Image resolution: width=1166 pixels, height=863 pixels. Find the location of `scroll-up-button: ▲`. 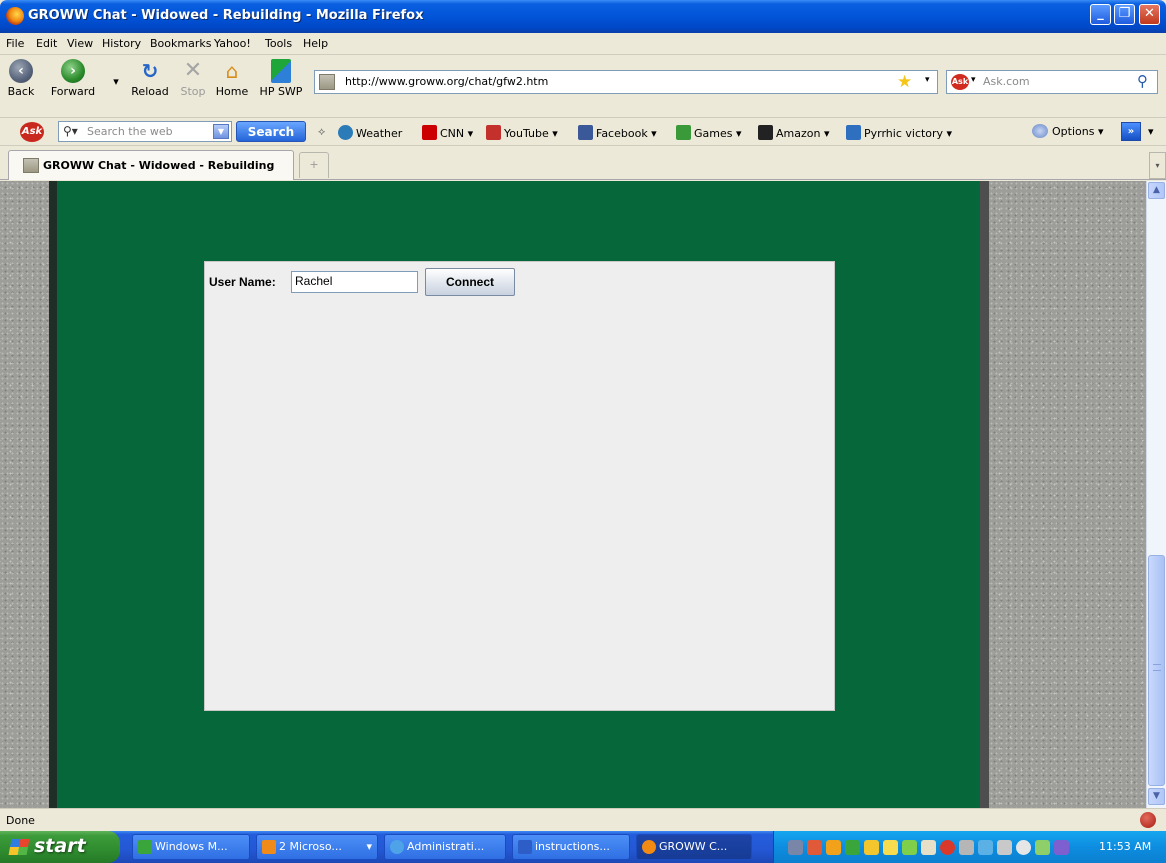

scroll-up-button: ▲ is located at coordinates (1156, 190).